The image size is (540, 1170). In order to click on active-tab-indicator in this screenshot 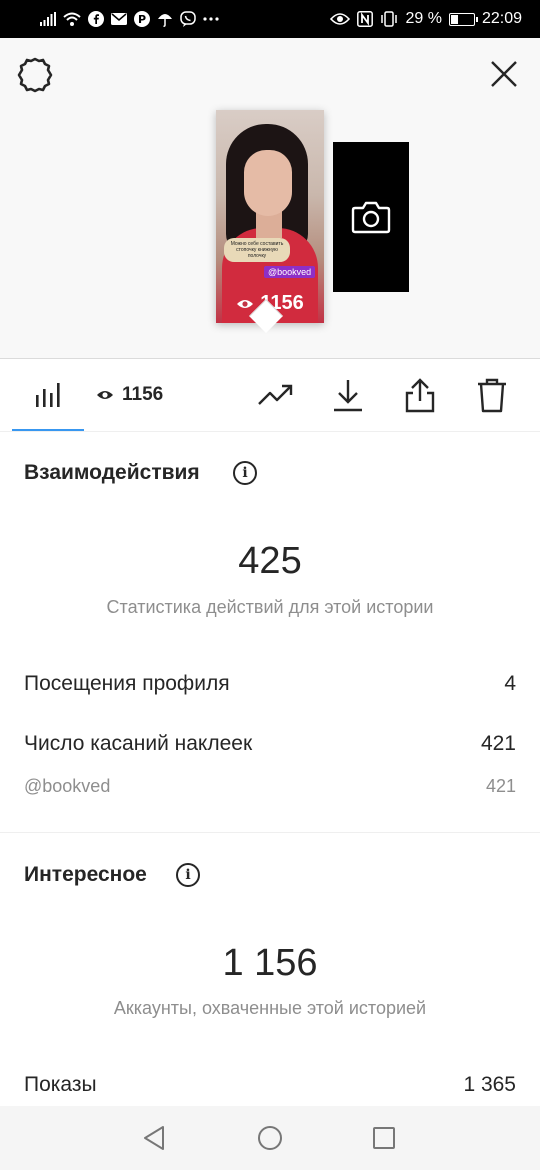, I will do `click(48, 430)`.